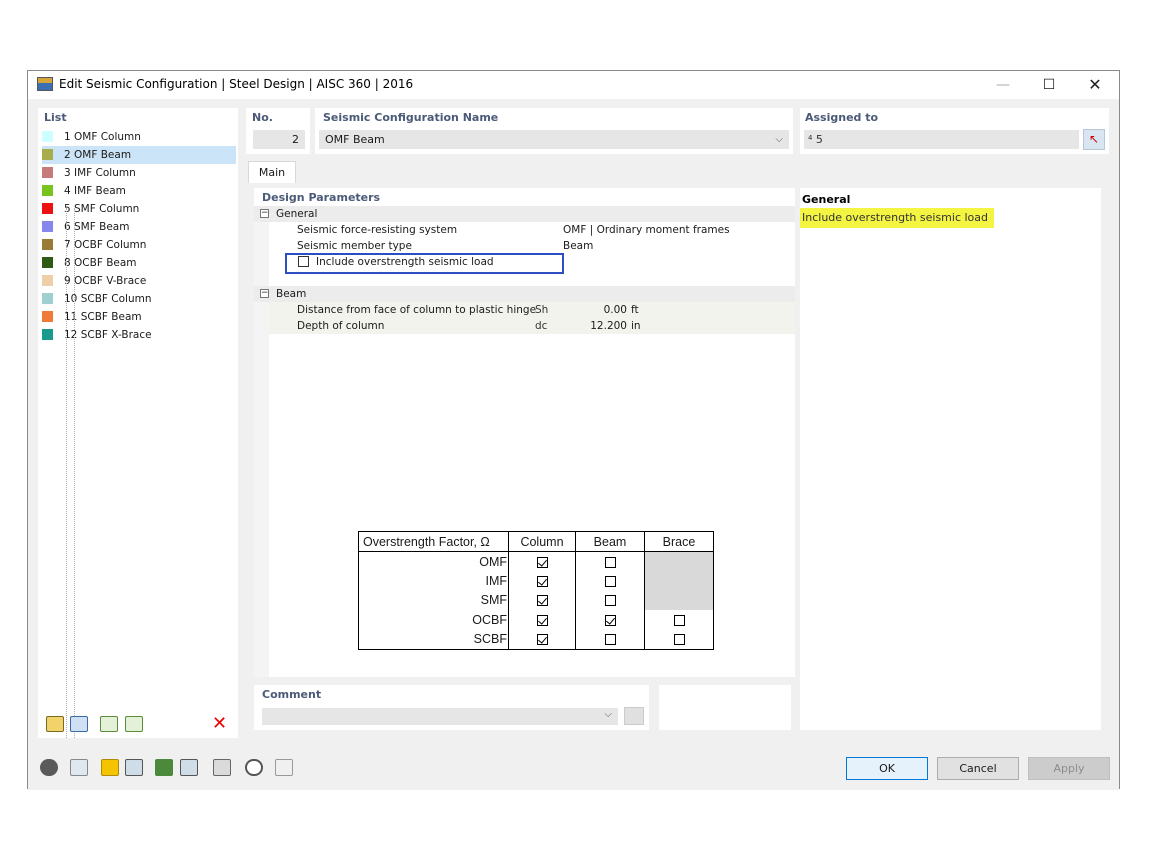  I want to click on units-icon, so click(134, 767).